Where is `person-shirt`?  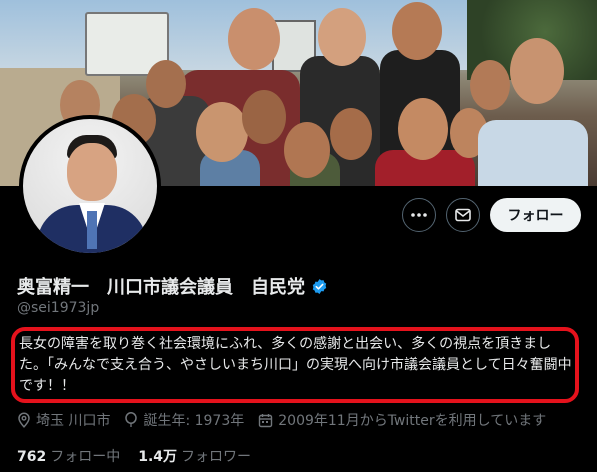 person-shirt is located at coordinates (533, 153).